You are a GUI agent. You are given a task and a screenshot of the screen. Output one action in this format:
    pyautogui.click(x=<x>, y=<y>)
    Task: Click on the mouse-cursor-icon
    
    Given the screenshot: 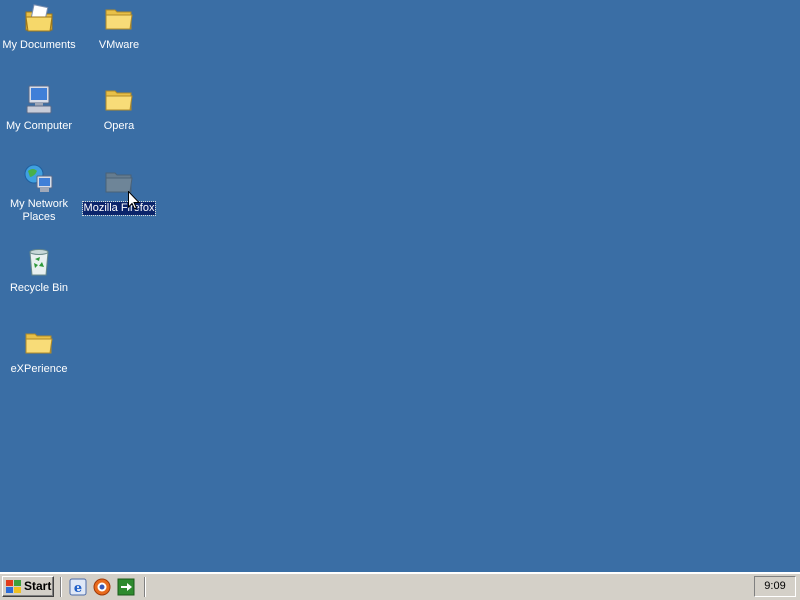 What is the action you would take?
    pyautogui.click(x=134, y=200)
    